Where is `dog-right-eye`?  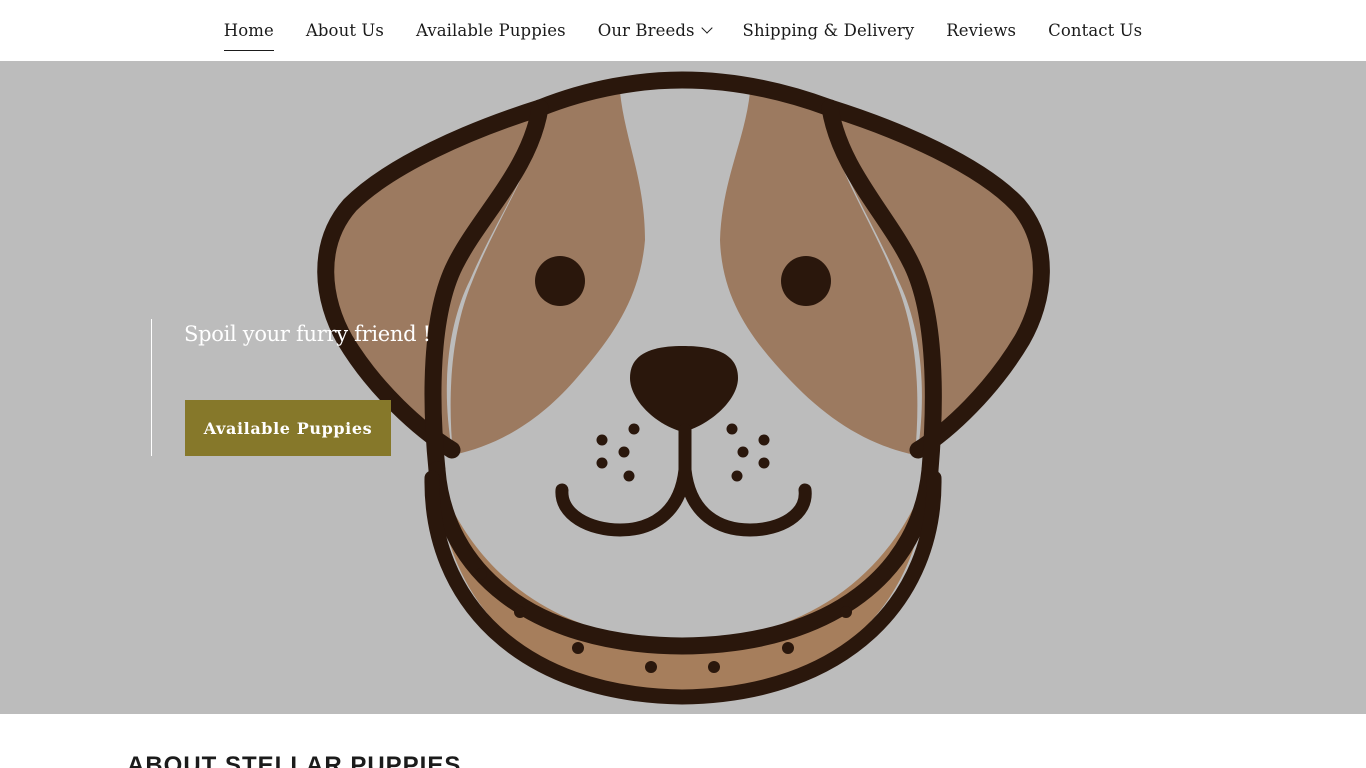
dog-right-eye is located at coordinates (806, 281).